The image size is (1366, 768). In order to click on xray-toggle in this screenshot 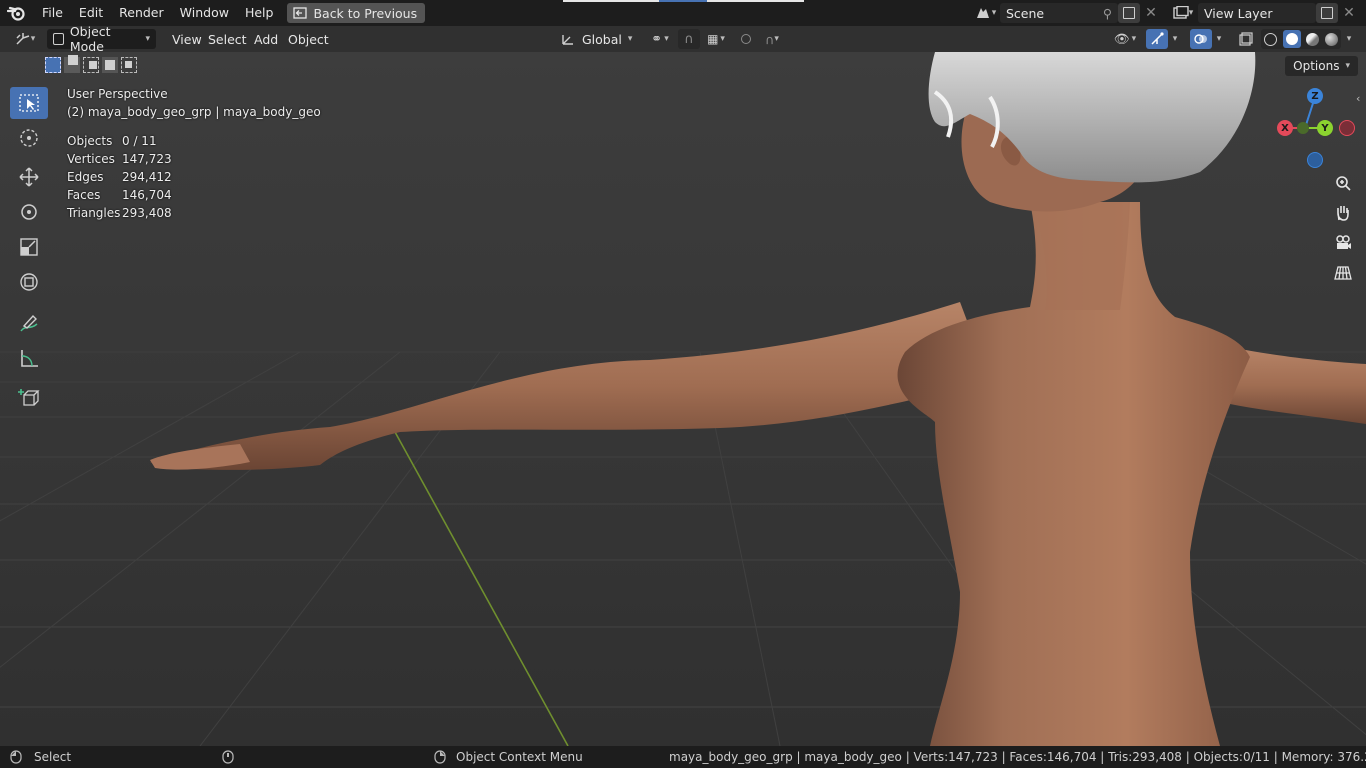, I will do `click(1246, 39)`.